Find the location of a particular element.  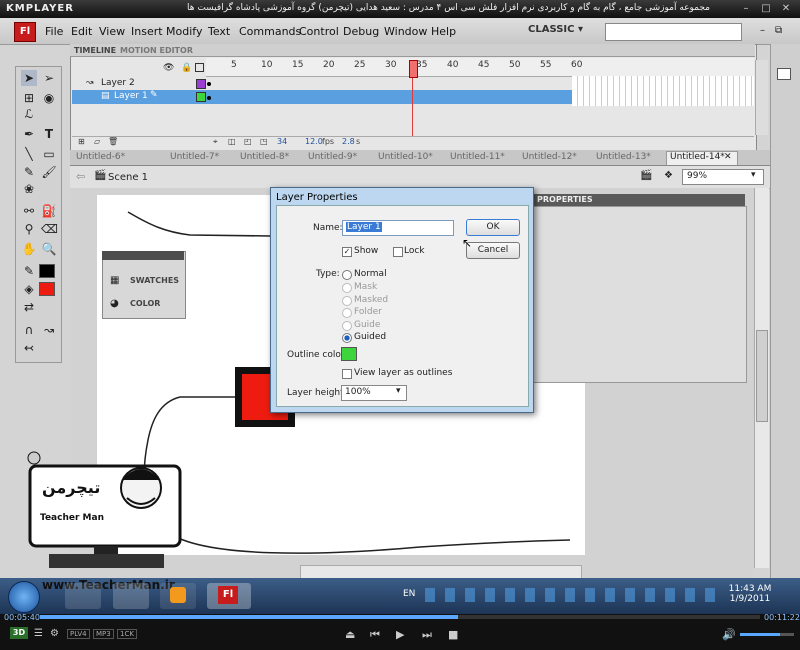

properties-panel is located at coordinates (640, 294).